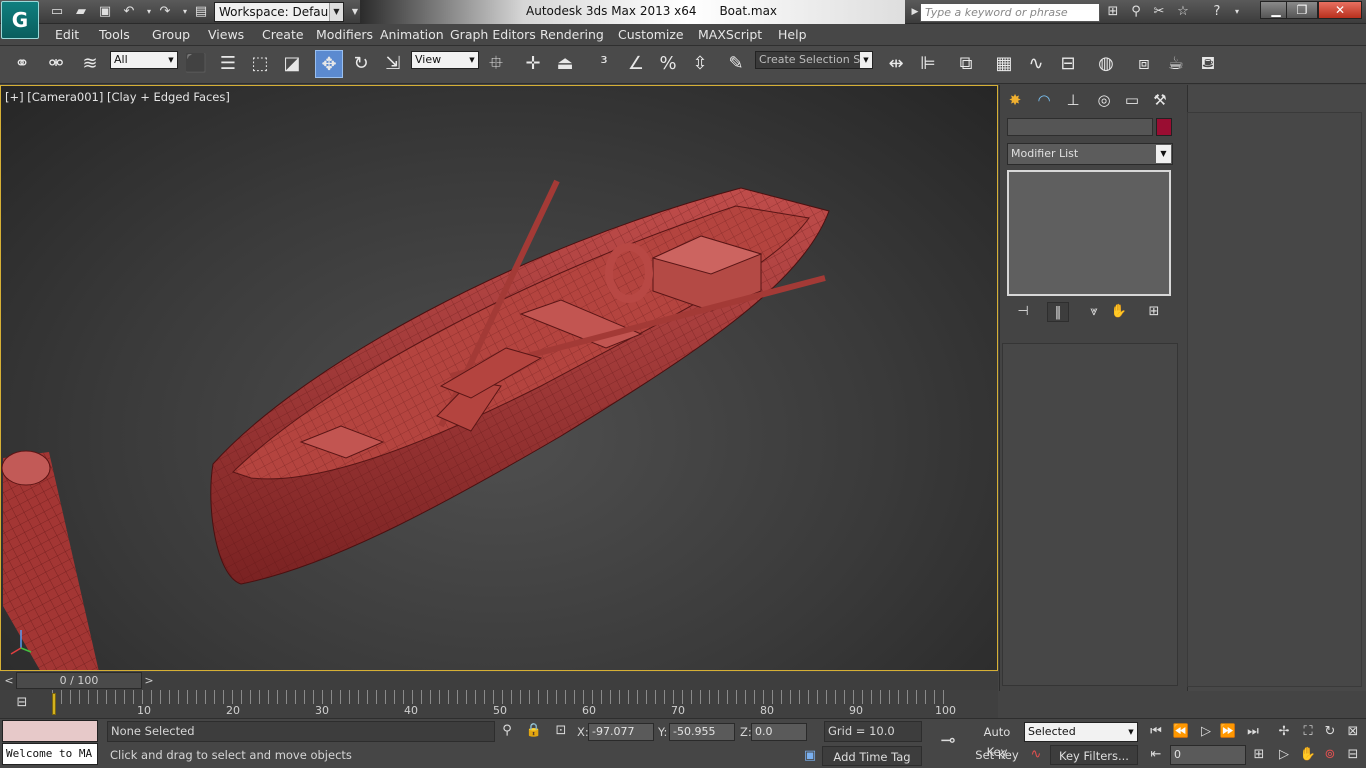 This screenshot has height=768, width=1366. What do you see at coordinates (1004, 64) in the screenshot?
I see `graphite-ribbon-icon: ▦` at bounding box center [1004, 64].